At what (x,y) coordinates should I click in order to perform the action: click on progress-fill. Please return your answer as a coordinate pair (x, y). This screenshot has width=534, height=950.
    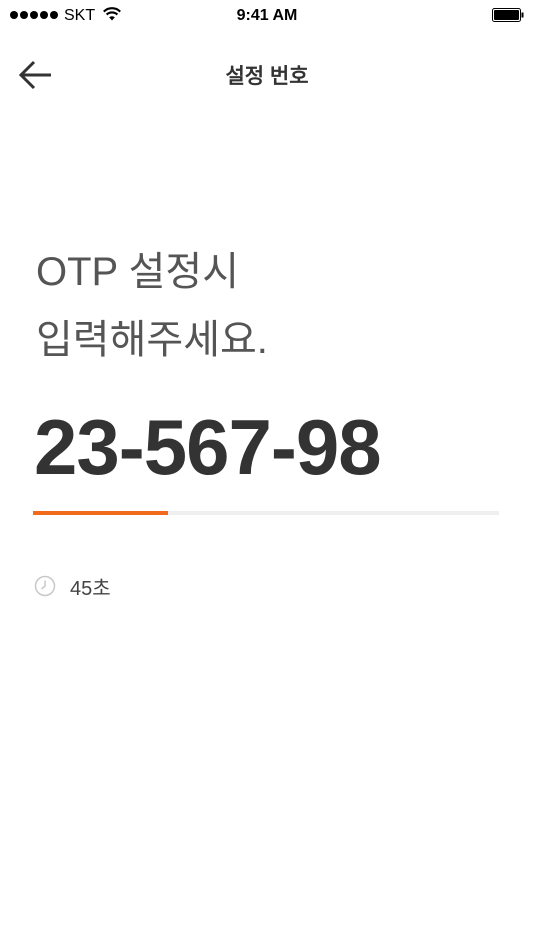
    Looking at the image, I should click on (101, 513).